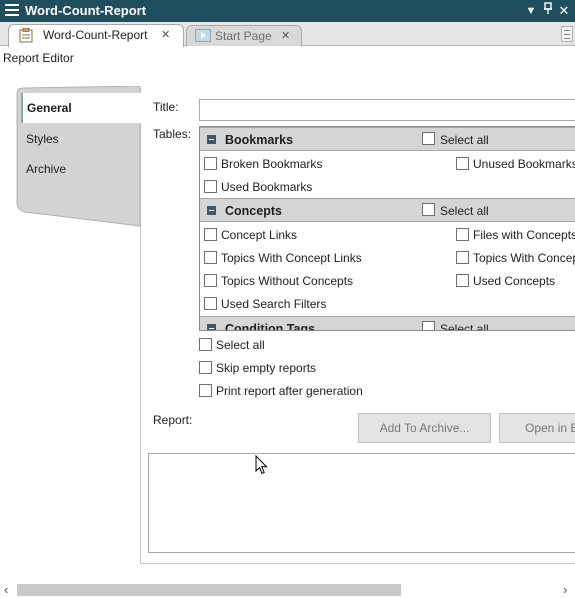  Describe the element at coordinates (49, 108) in the screenshot. I see `side-tab-label: General` at that location.